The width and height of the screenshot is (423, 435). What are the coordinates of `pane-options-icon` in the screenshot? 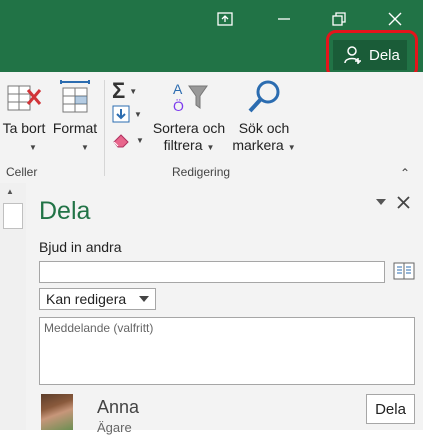 It's located at (381, 202).